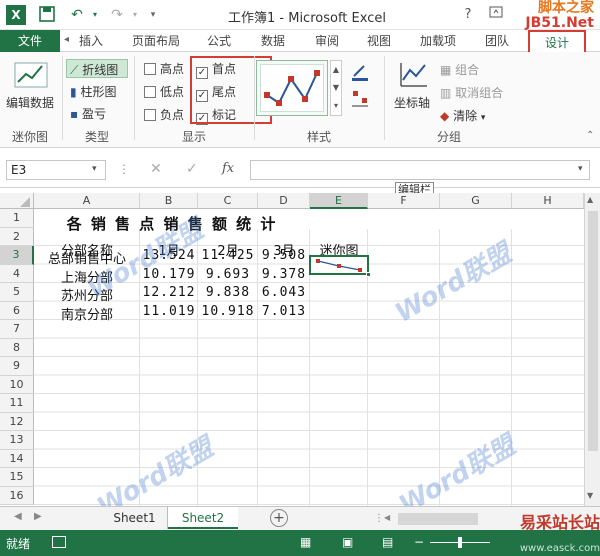 Image resolution: width=600 pixels, height=556 pixels. What do you see at coordinates (164, 68) in the screenshot?
I see `high-point-checkbox: 高点` at bounding box center [164, 68].